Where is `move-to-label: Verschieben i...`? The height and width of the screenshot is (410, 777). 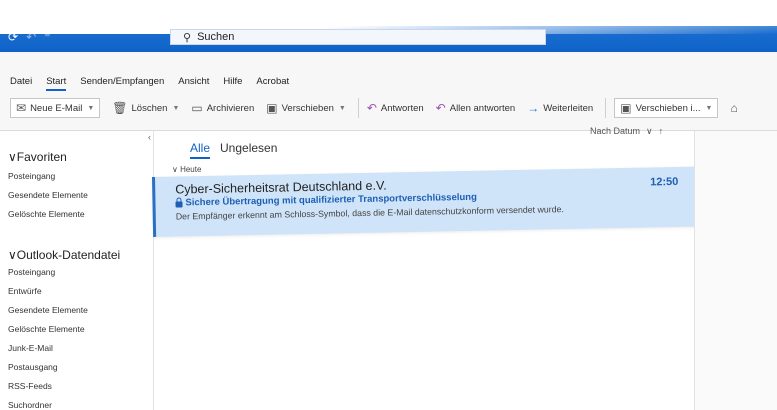 move-to-label: Verschieben i... is located at coordinates (668, 108).